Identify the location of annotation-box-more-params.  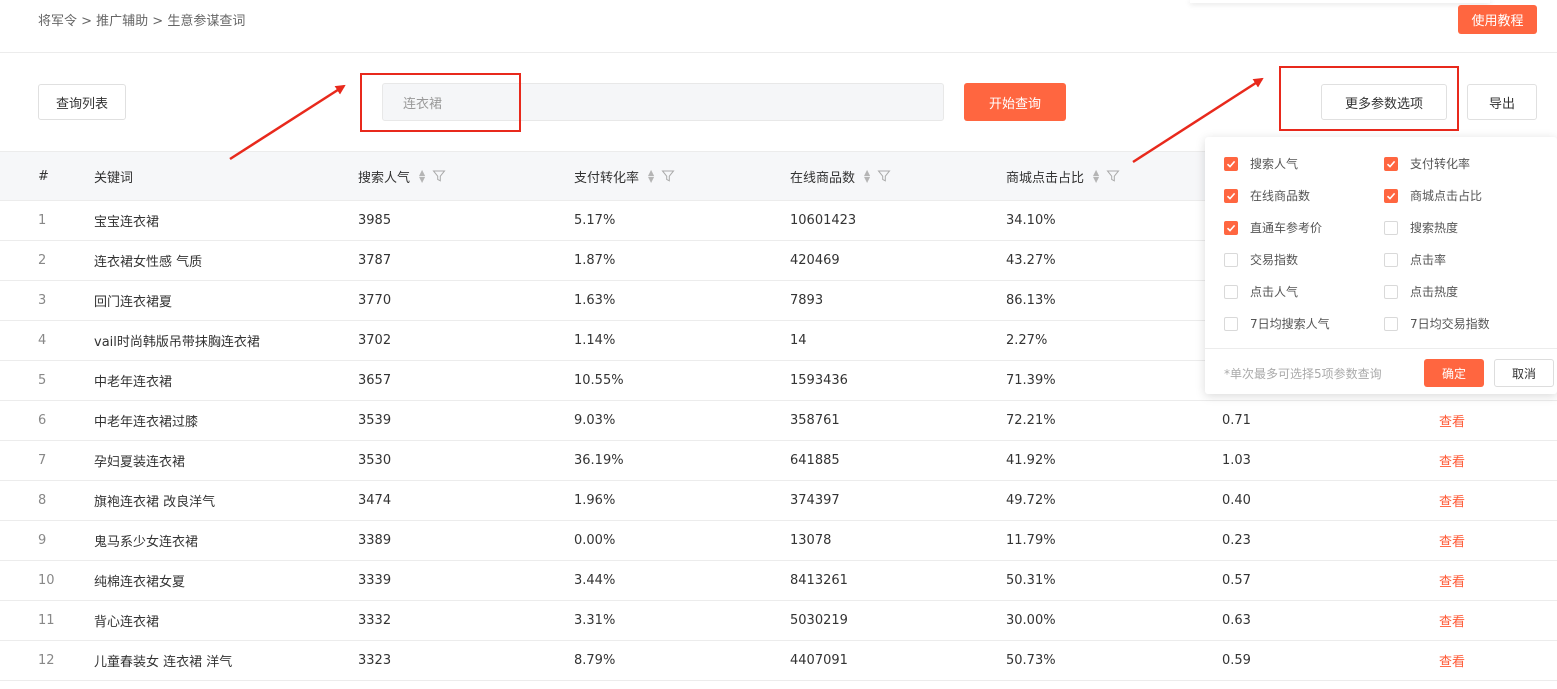
(1369, 98).